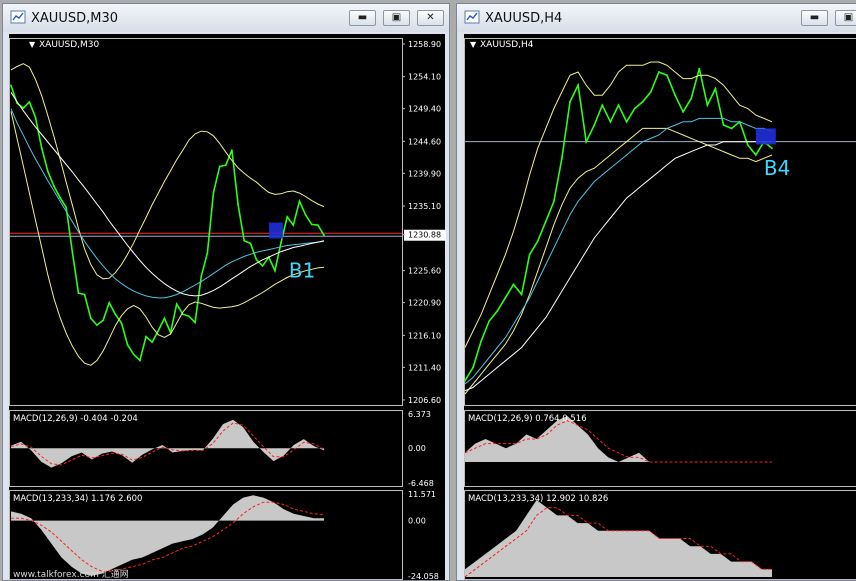  I want to click on macd-pane-1: MACD(12,26,9) -0.404 -0.204, so click(167, 441).